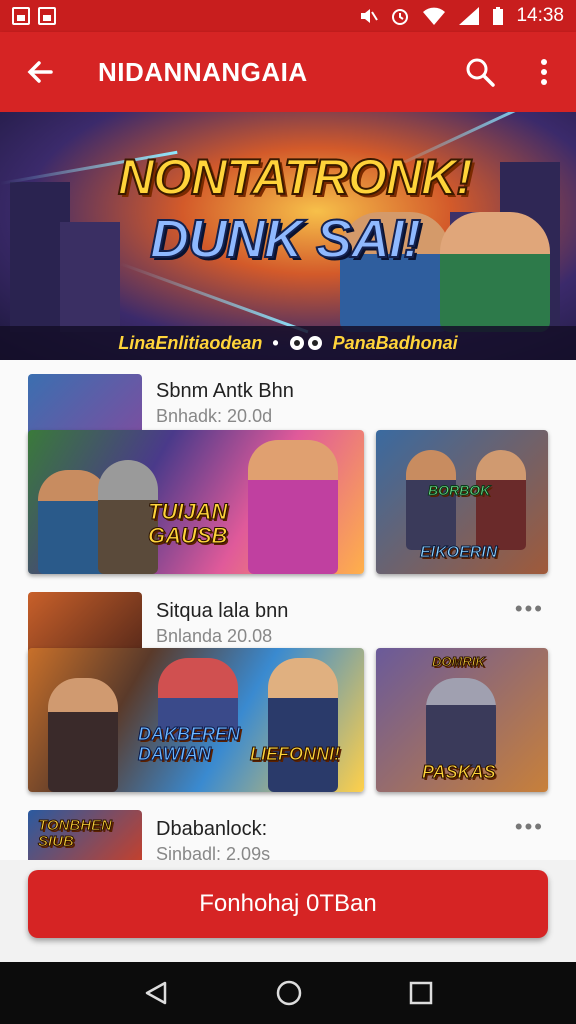 The height and width of the screenshot is (1024, 576). Describe the element at coordinates (469, 16) in the screenshot. I see `signal-icon` at that location.